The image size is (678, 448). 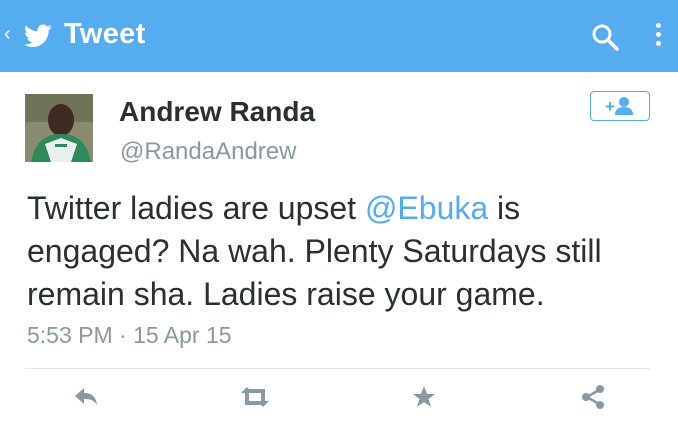 I want to click on add-user-icon: +, so click(x=619, y=106).